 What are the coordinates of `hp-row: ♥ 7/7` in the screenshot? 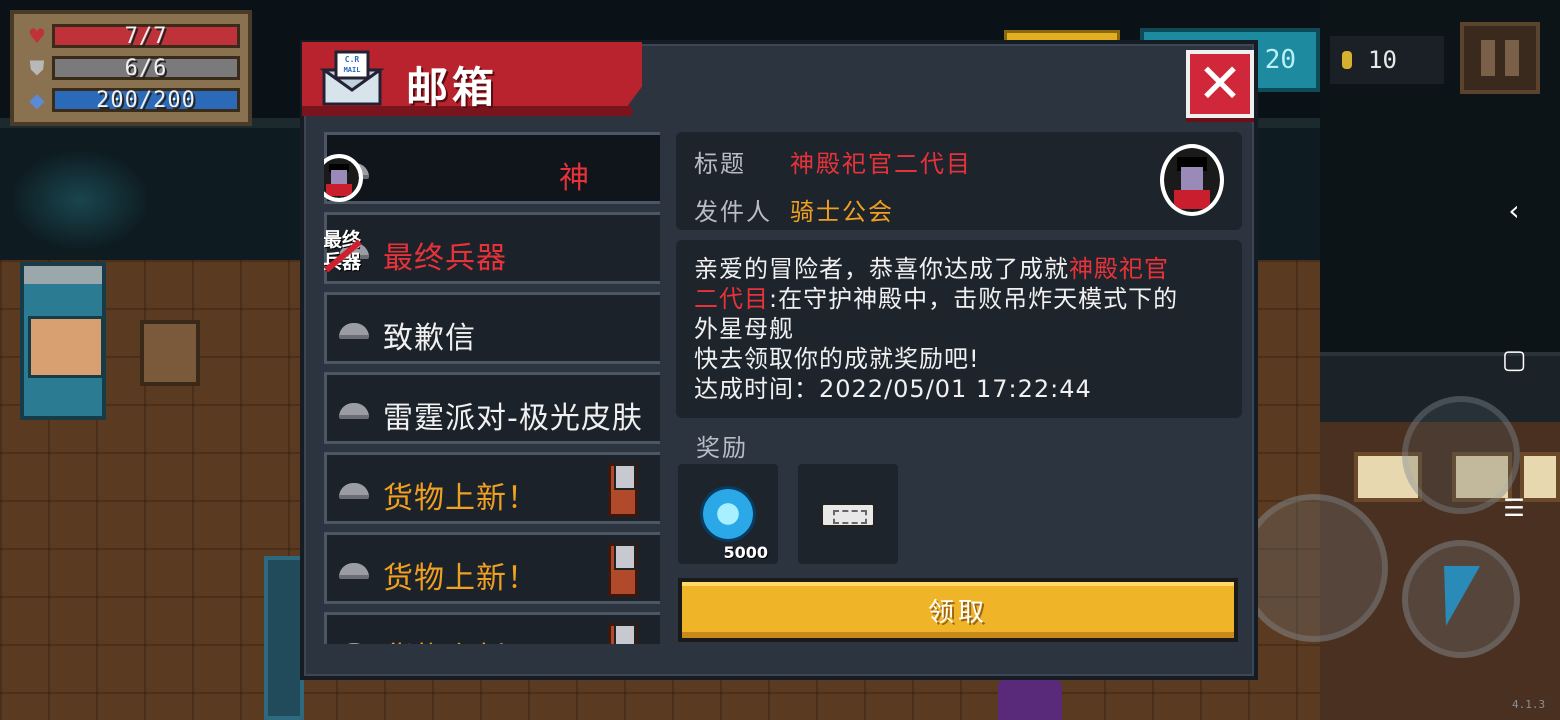 It's located at (131, 36).